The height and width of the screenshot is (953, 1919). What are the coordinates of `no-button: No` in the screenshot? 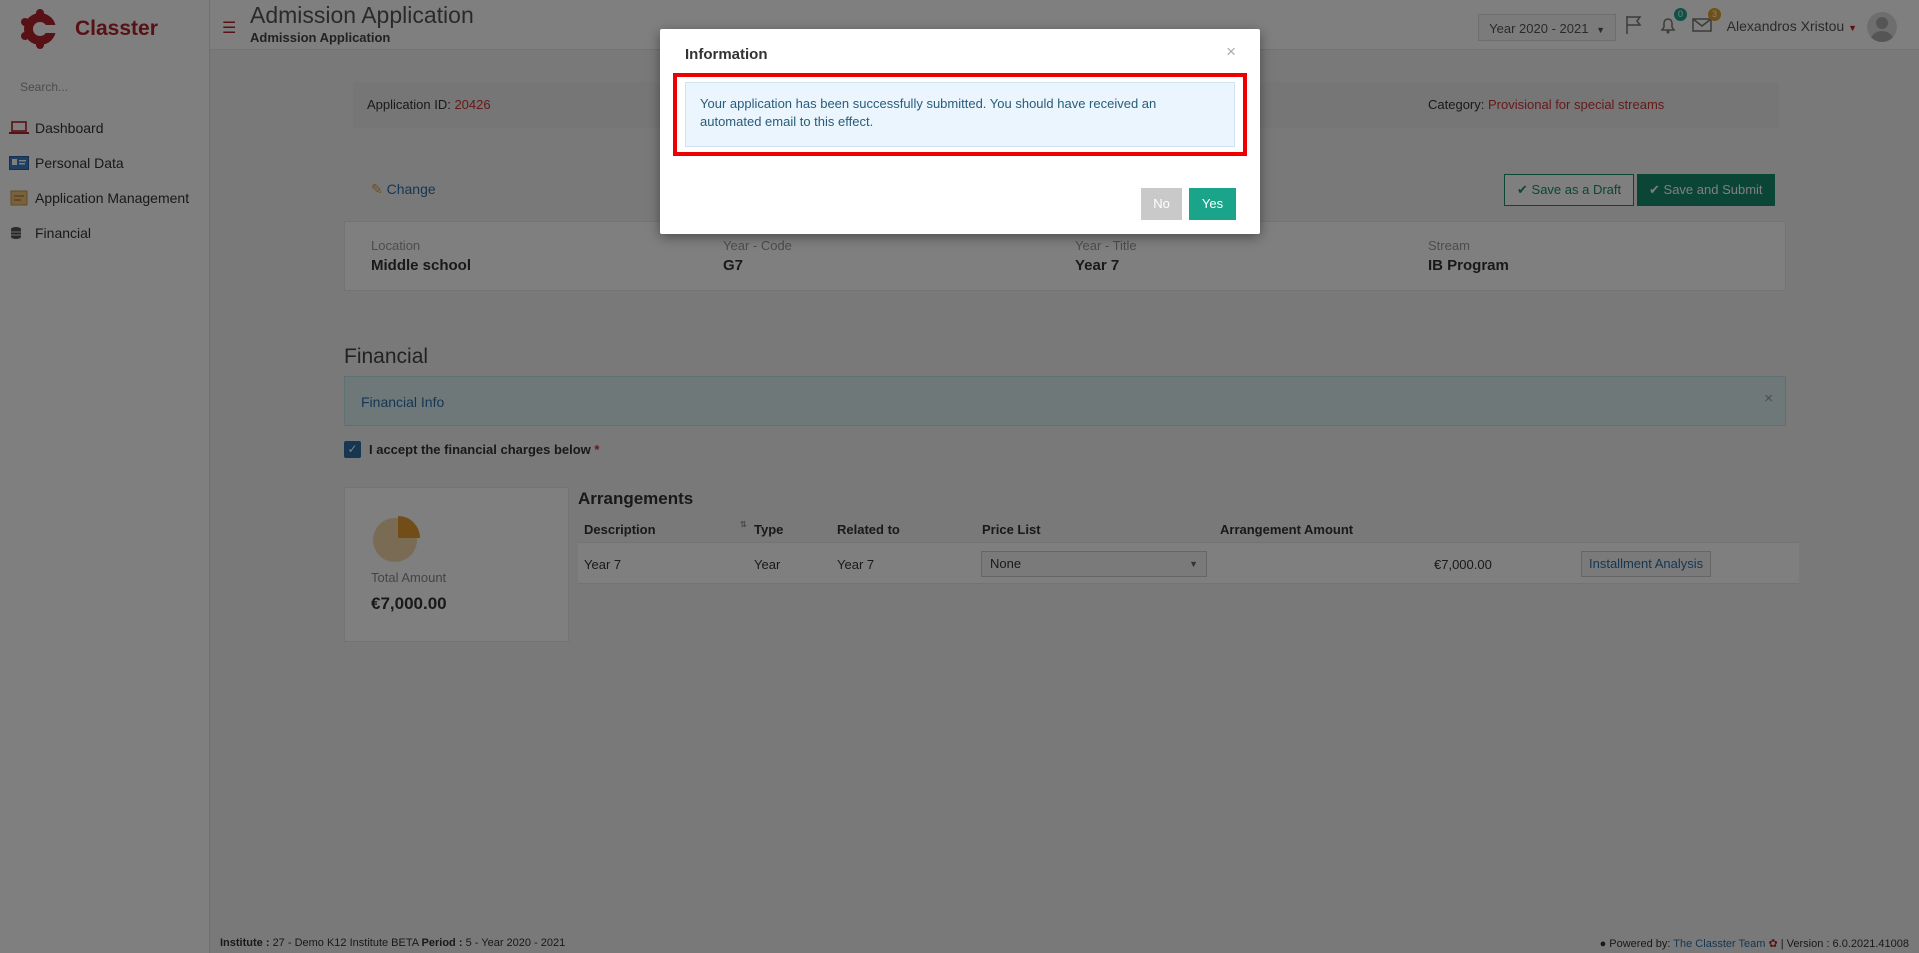 It's located at (1161, 204).